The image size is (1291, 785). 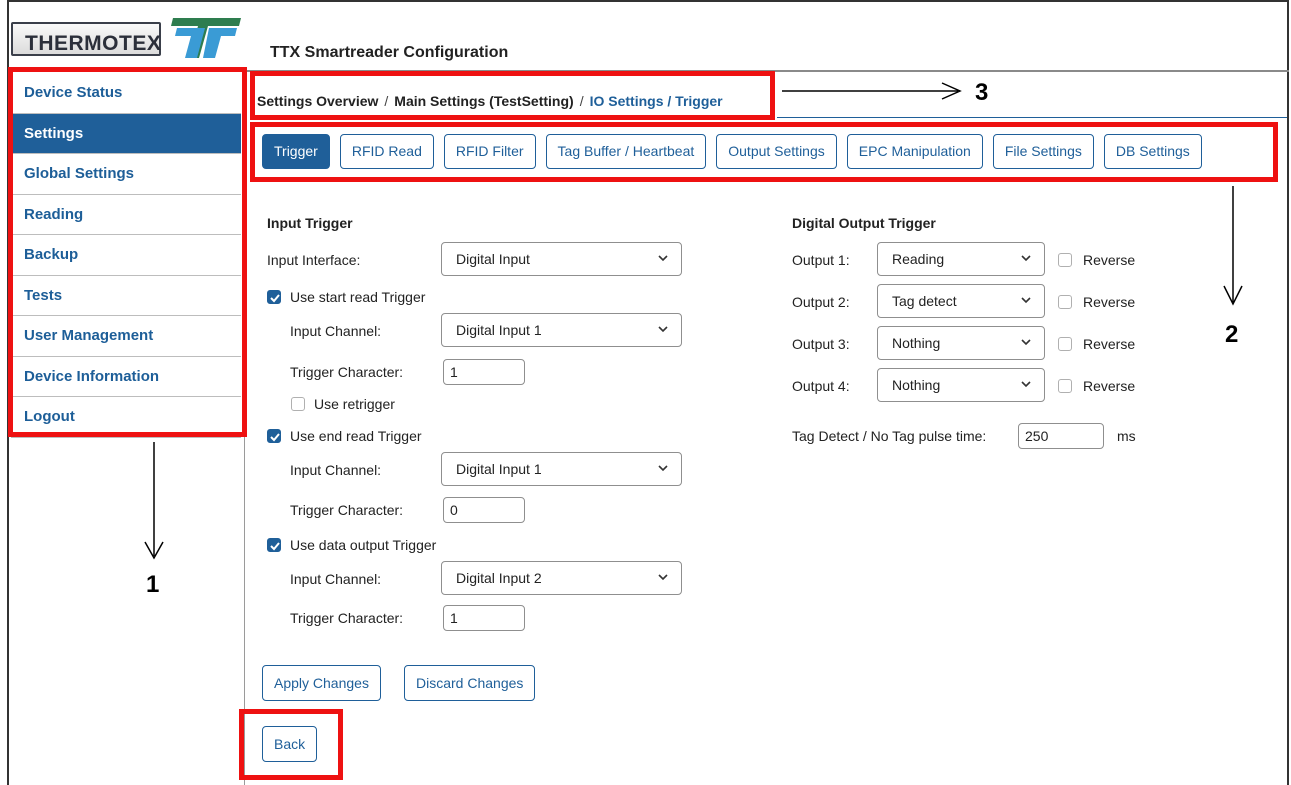 I want to click on output-4-reverse-label: Reverse, so click(x=1109, y=386).